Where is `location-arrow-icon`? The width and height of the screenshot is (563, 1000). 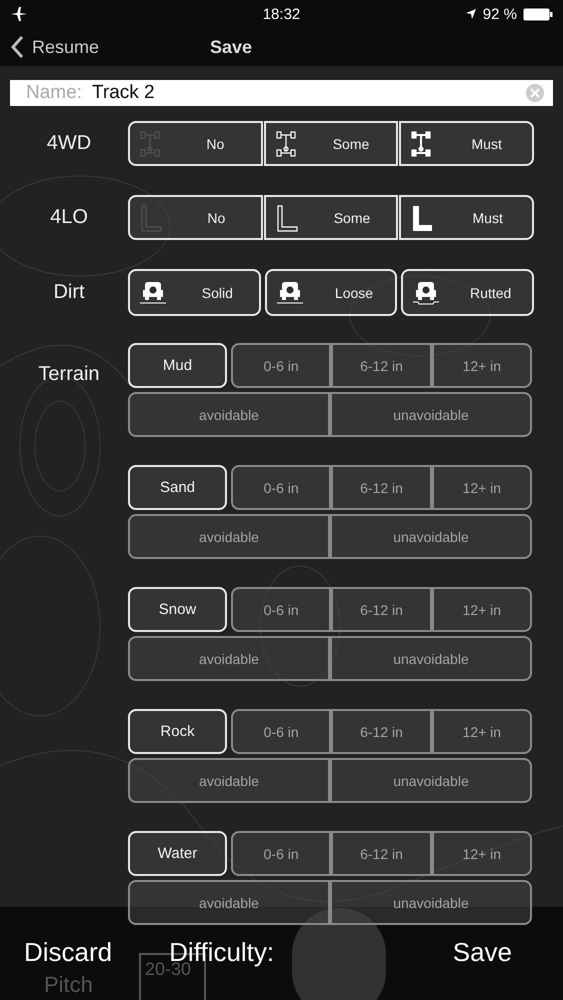 location-arrow-icon is located at coordinates (470, 14).